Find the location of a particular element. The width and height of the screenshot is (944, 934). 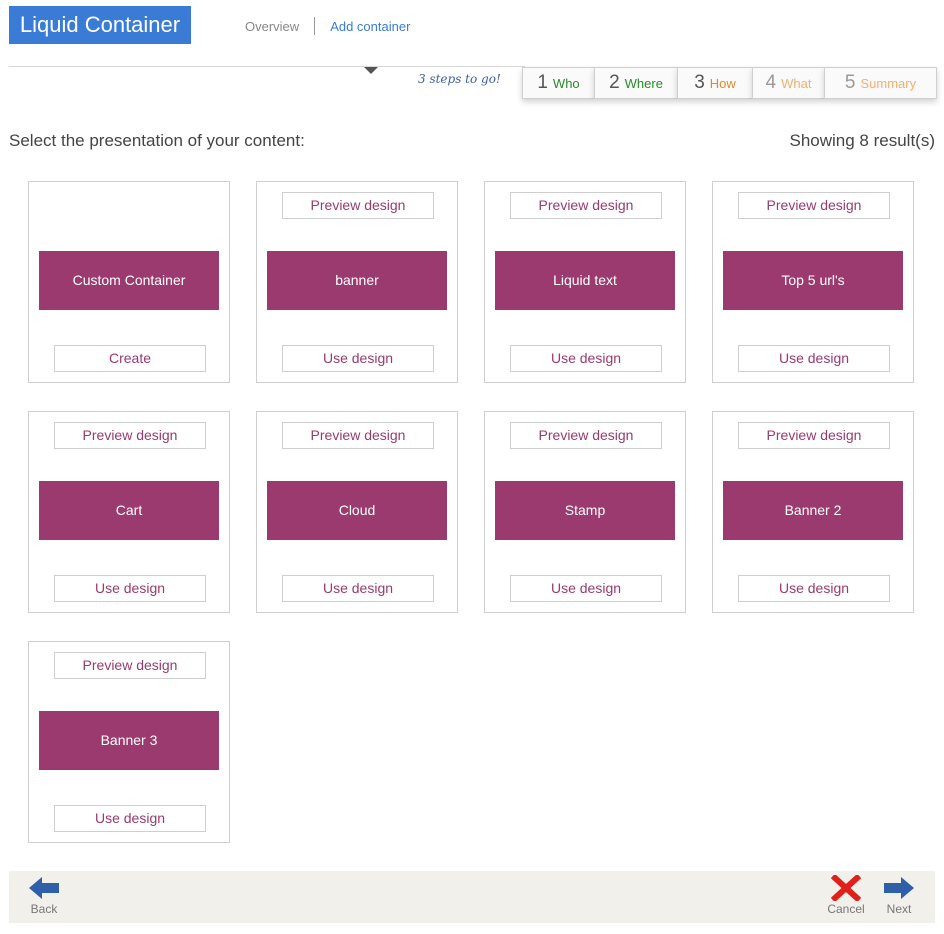

design-card-banner-2: Preview design Banner 2 Use design is located at coordinates (813, 512).